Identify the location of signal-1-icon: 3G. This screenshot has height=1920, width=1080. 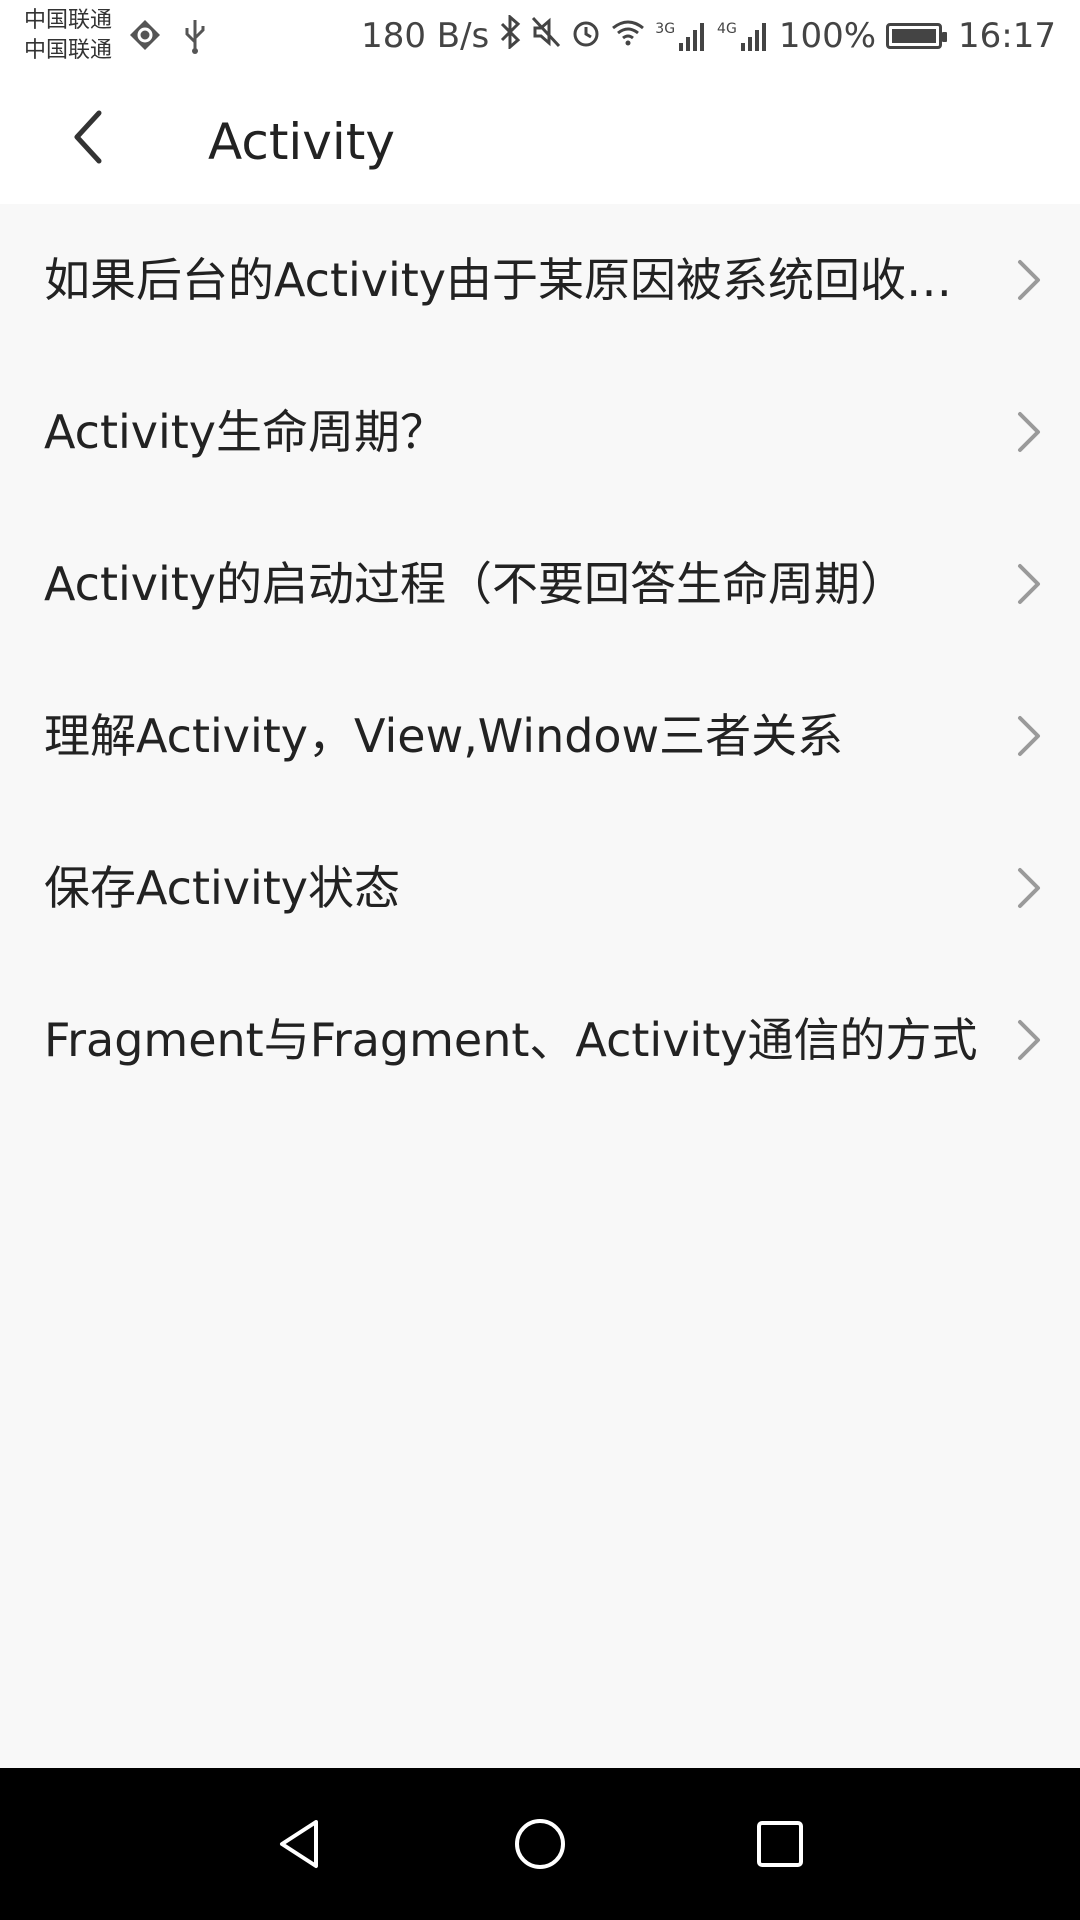
(681, 36).